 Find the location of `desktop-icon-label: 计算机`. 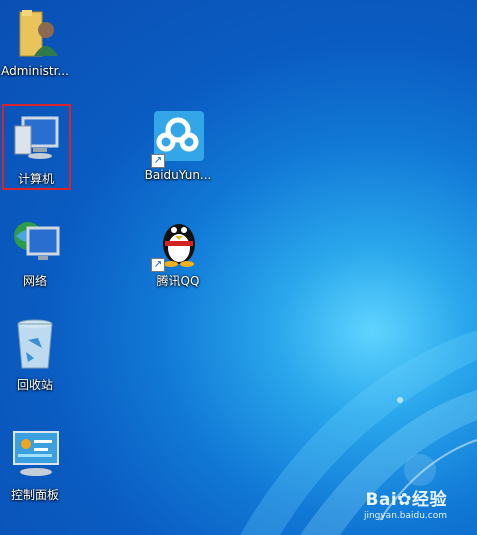

desktop-icon-label: 计算机 is located at coordinates (35, 179).